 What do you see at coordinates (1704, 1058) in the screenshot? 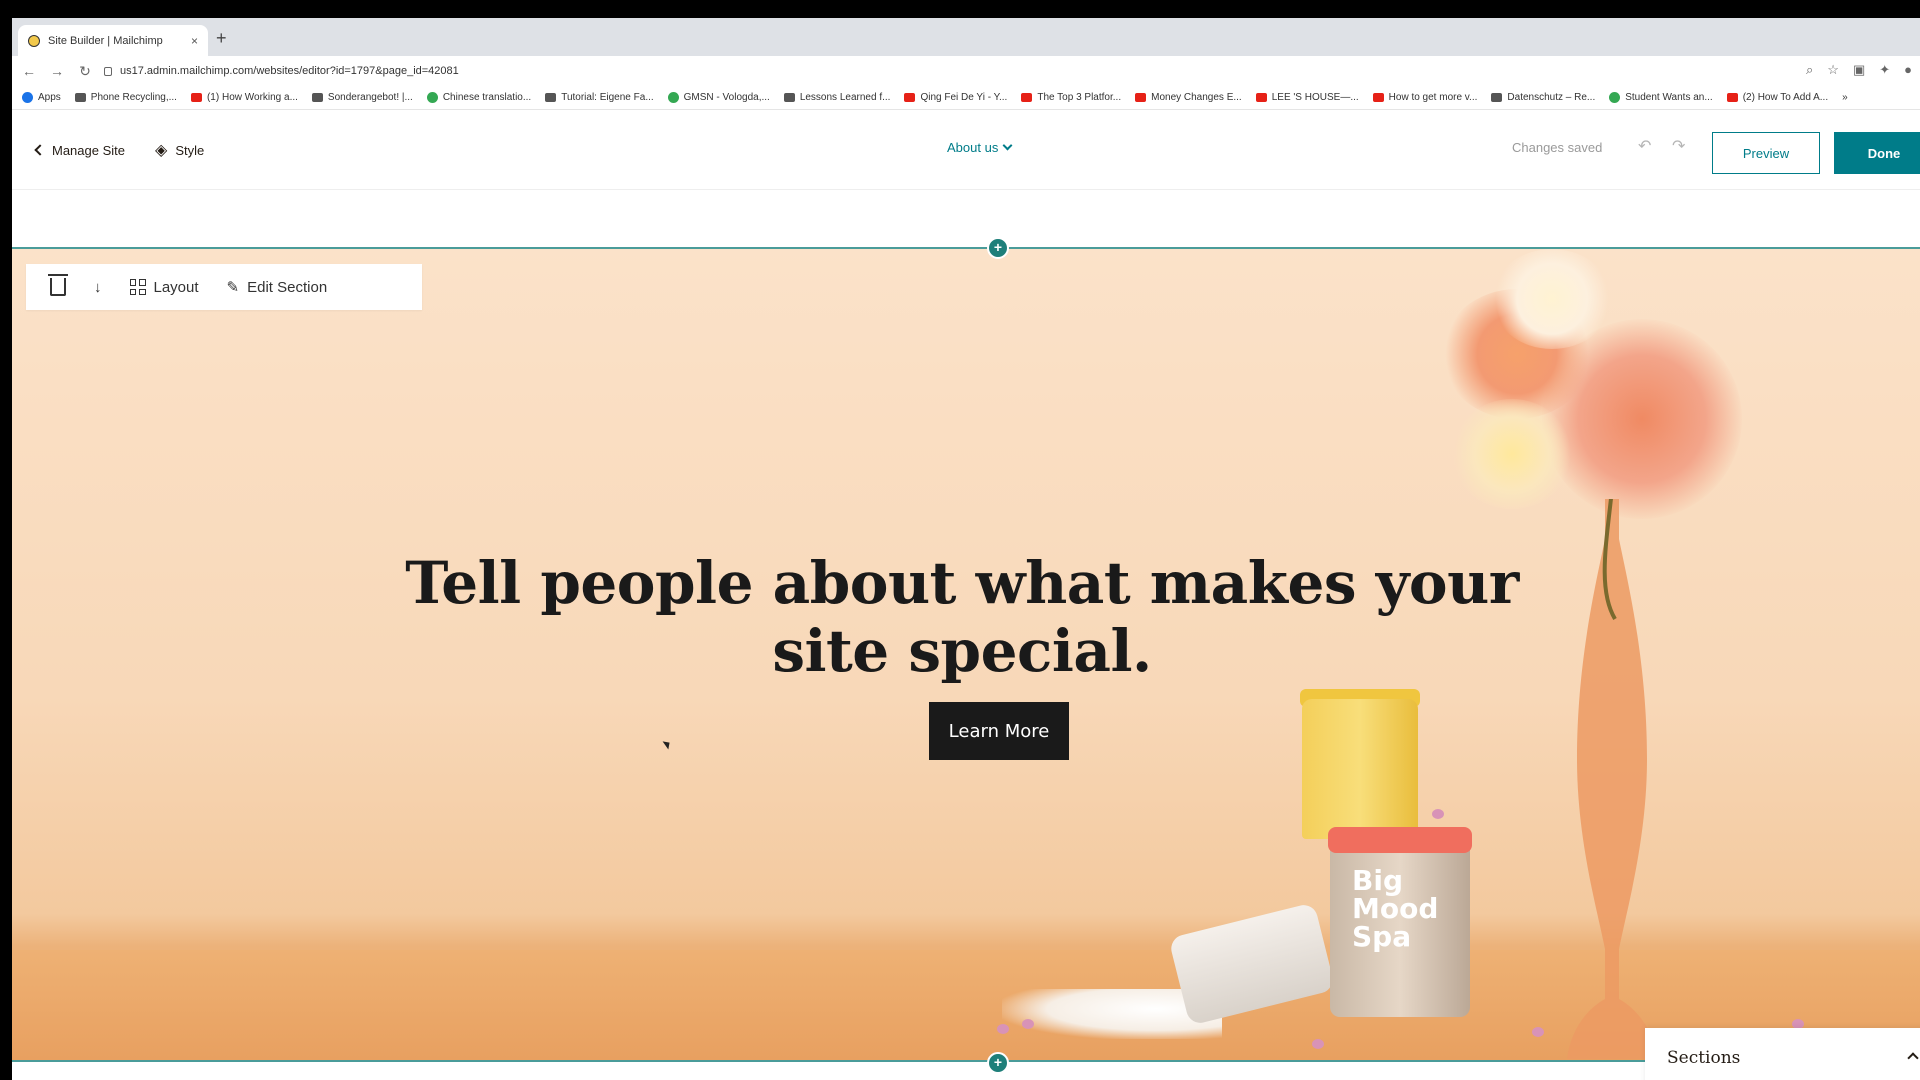
I see `sections-label: Sections` at bounding box center [1704, 1058].